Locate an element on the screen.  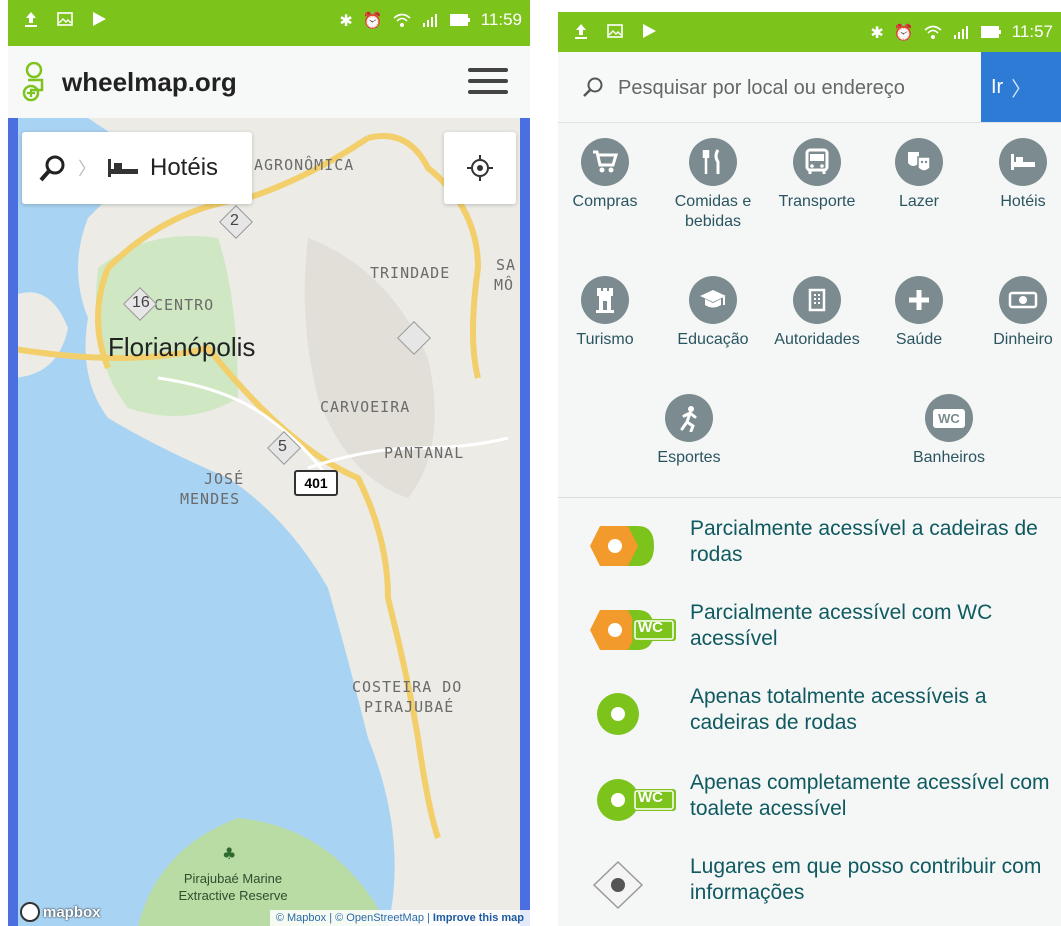
wc-icon: WC is located at coordinates (949, 418).